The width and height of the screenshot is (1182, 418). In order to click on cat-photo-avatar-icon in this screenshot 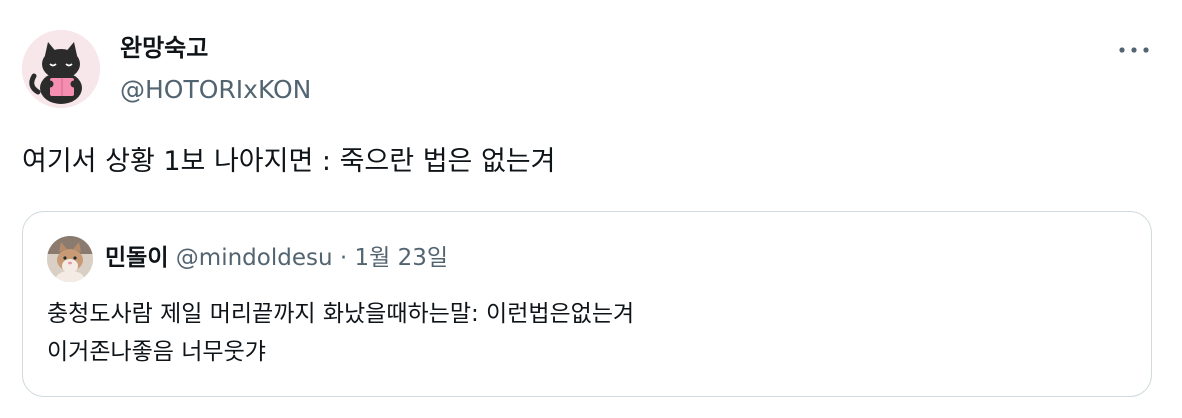, I will do `click(70, 259)`.